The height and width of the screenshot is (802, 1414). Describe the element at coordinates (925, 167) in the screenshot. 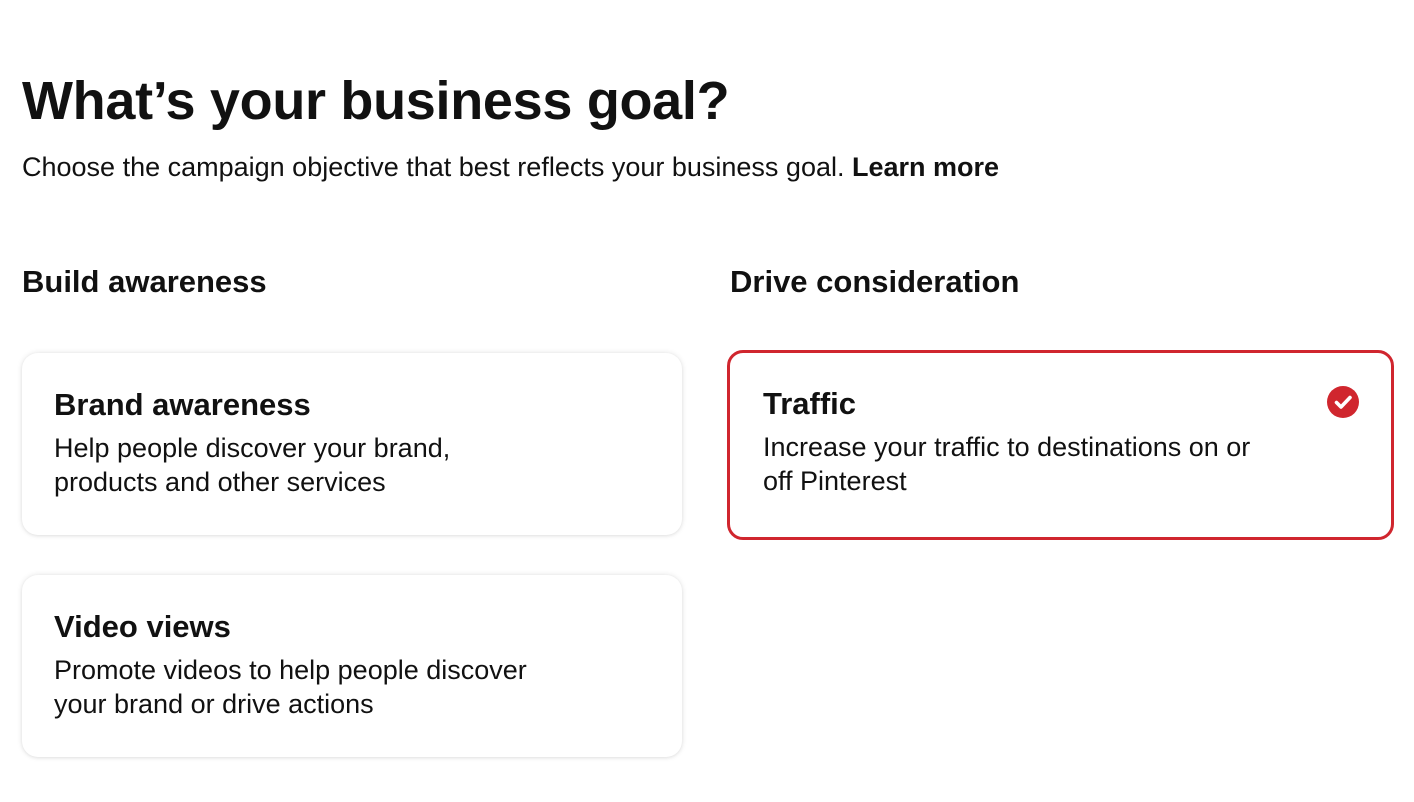

I see `learn-more-link: Learn more` at that location.